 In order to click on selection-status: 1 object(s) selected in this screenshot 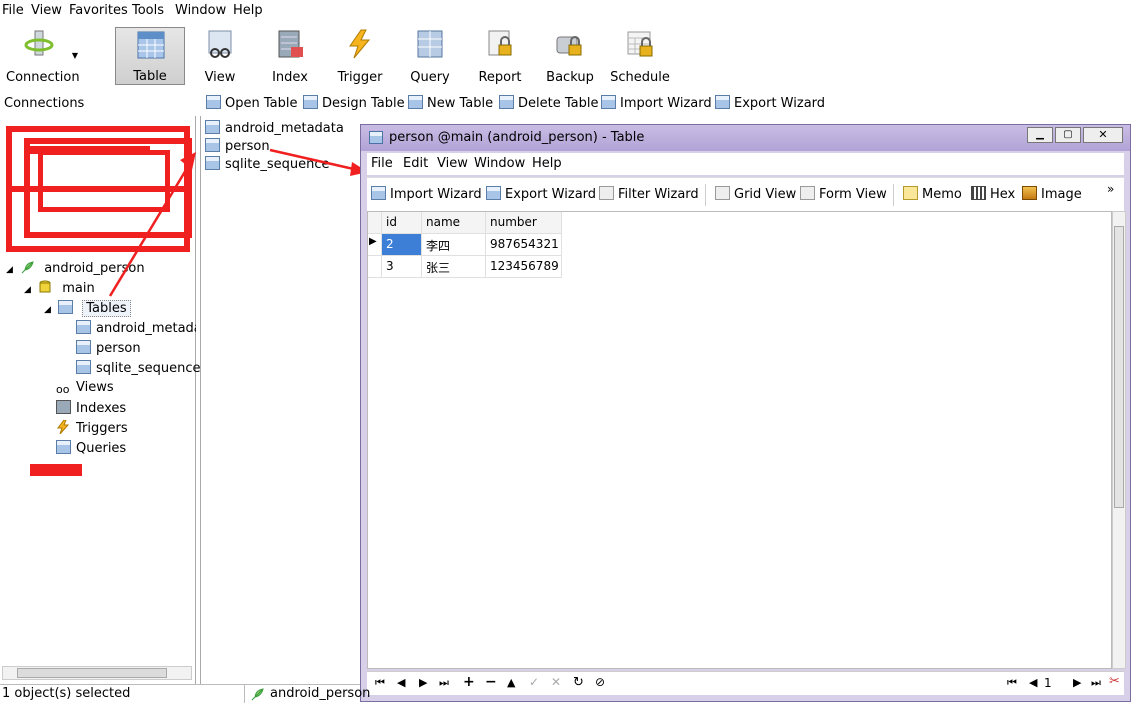, I will do `click(66, 693)`.